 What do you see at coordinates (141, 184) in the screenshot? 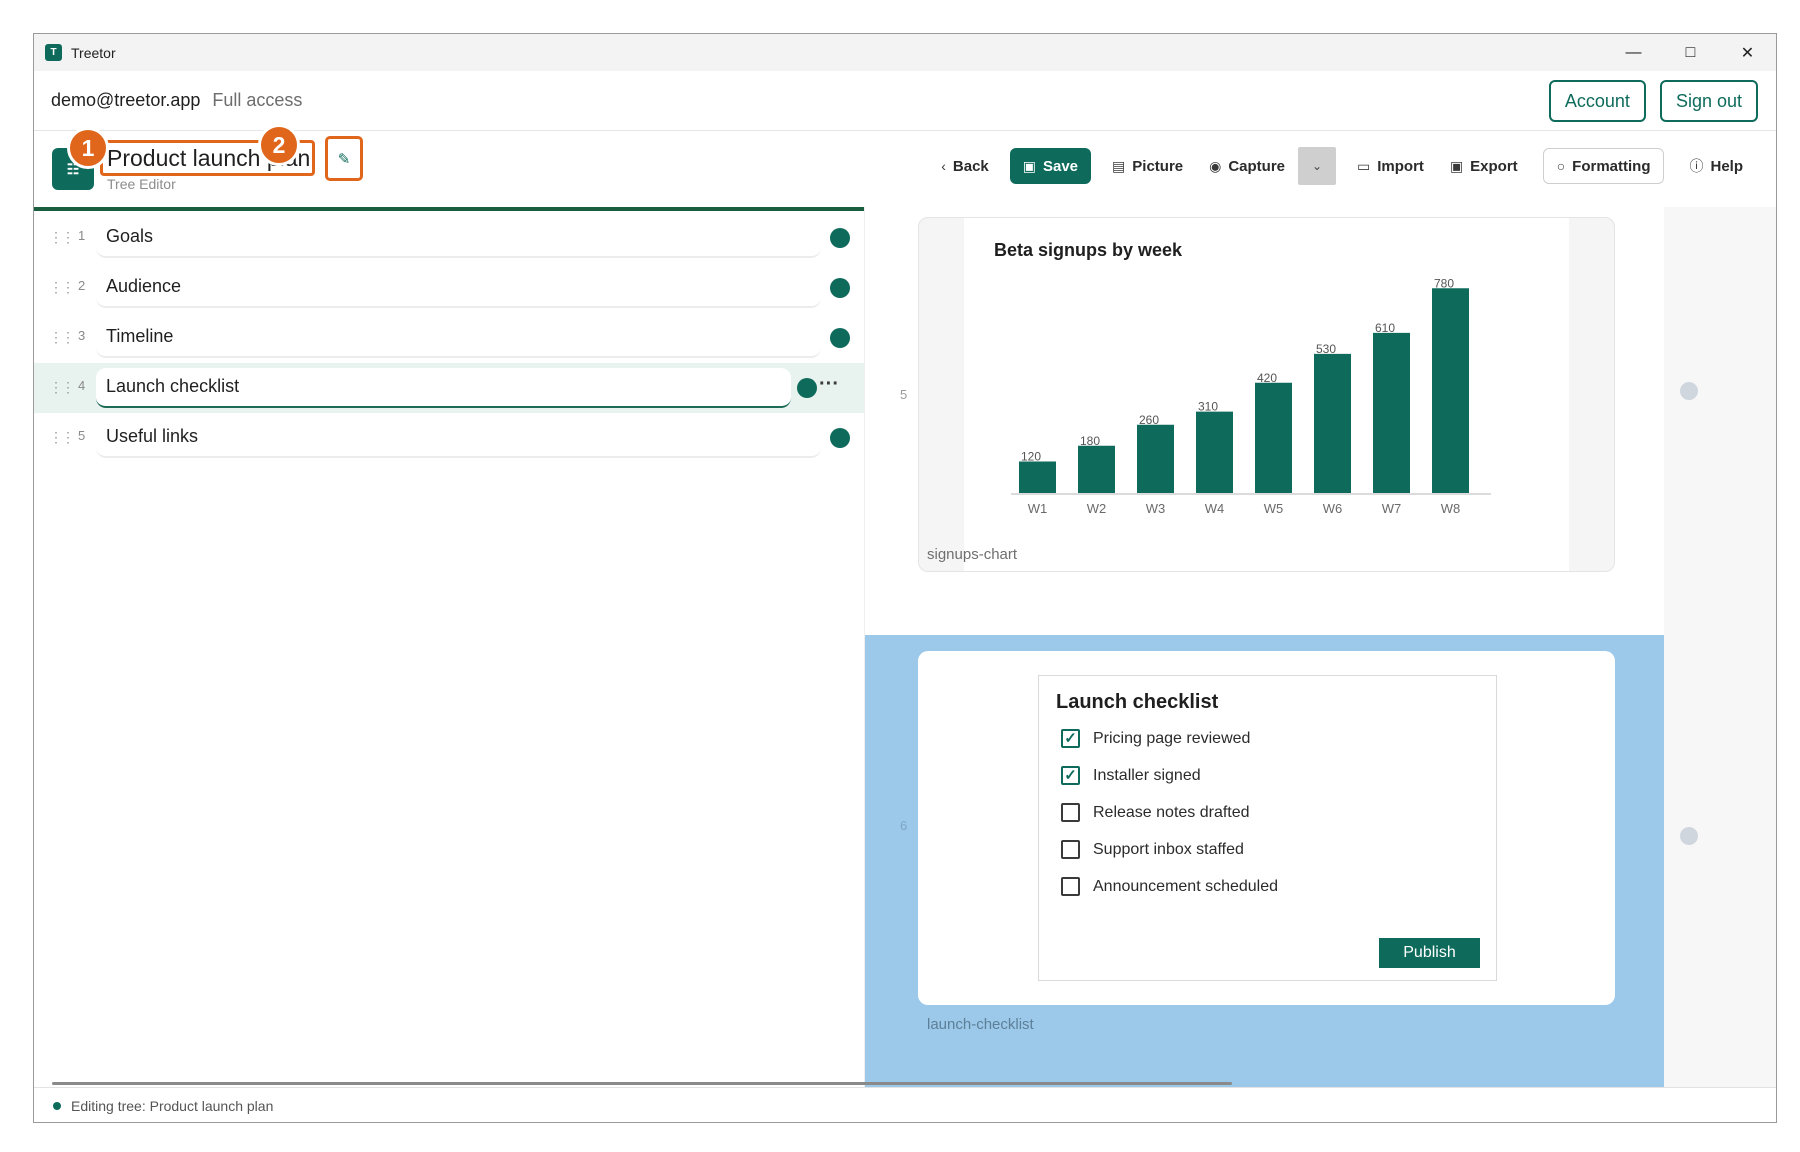
I see `document-subtitle: Tree Editor` at bounding box center [141, 184].